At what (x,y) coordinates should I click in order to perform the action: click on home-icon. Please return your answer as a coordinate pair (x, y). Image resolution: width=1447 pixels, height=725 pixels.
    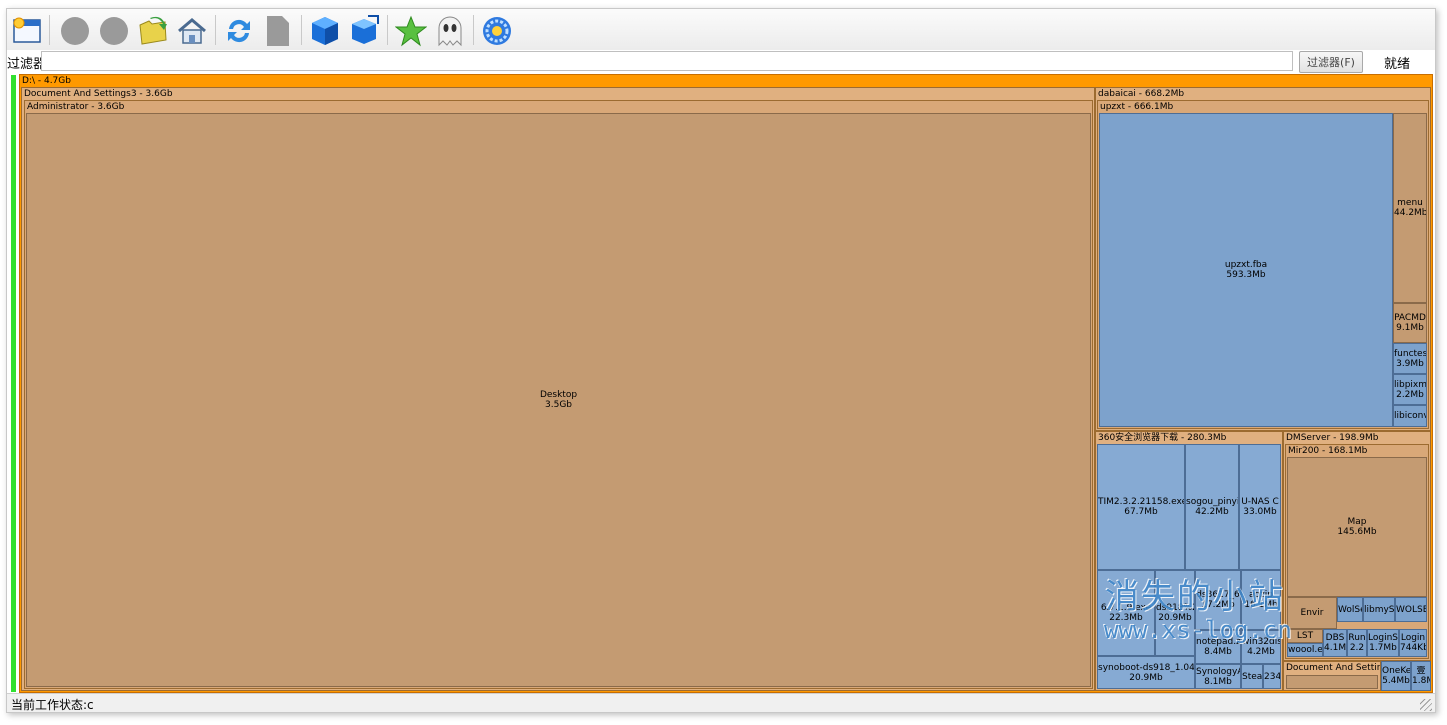
    Looking at the image, I should click on (192, 31).